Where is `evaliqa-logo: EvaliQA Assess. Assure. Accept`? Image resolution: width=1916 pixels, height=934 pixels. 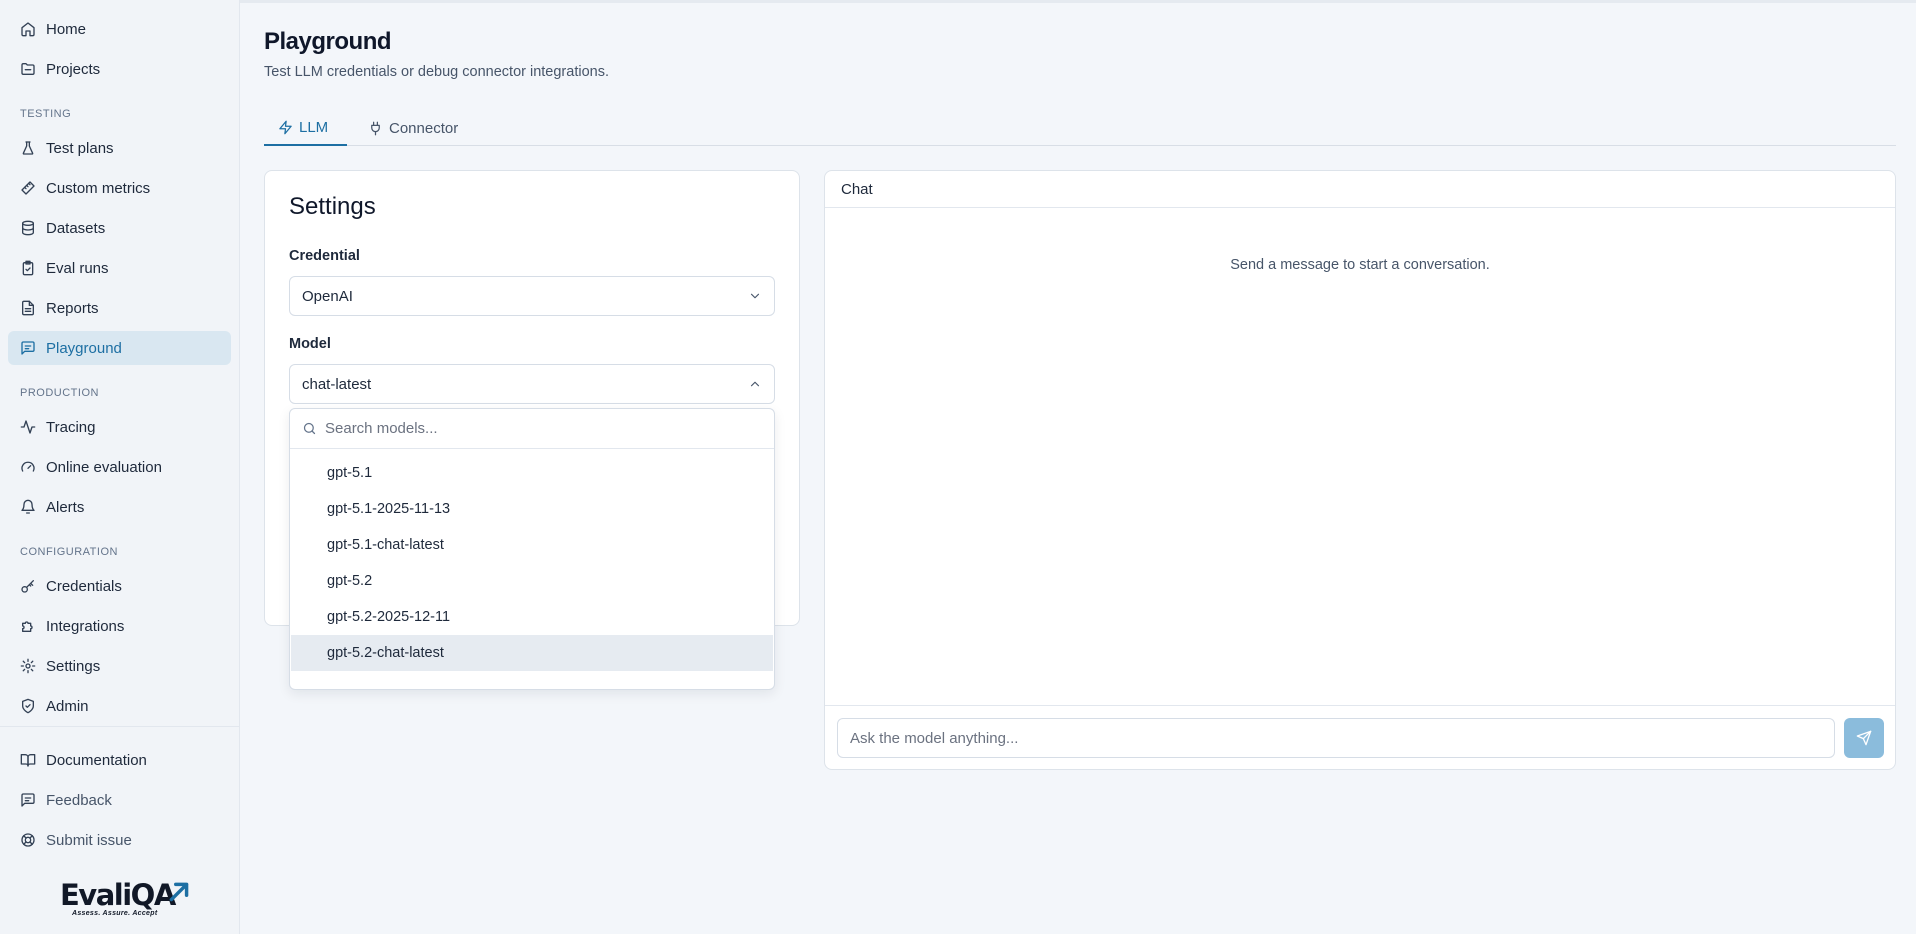
evaliqa-logo: EvaliQA Assess. Assure. Accept is located at coordinates (125, 904).